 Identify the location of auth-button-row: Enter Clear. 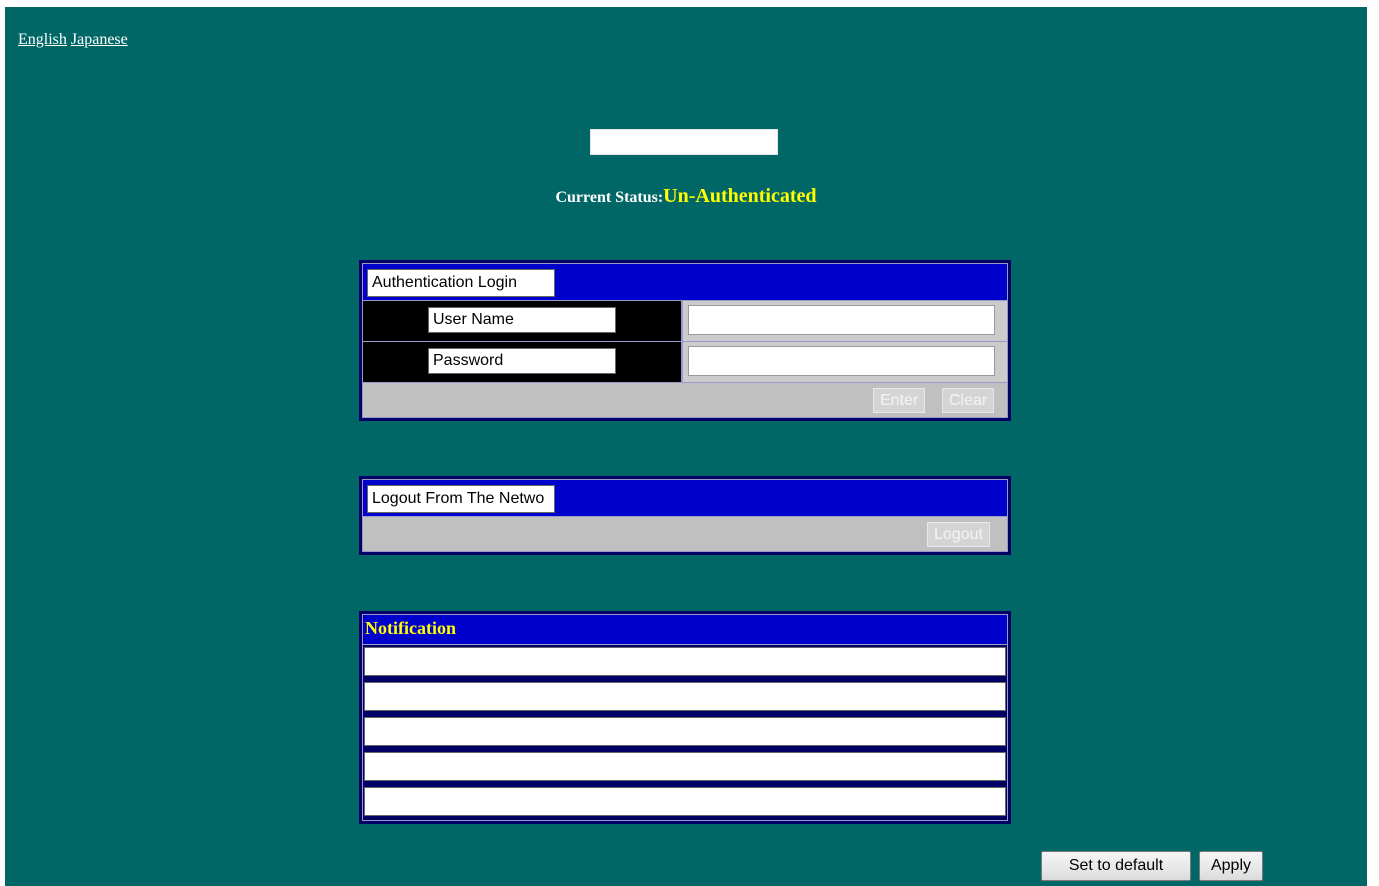
(685, 400).